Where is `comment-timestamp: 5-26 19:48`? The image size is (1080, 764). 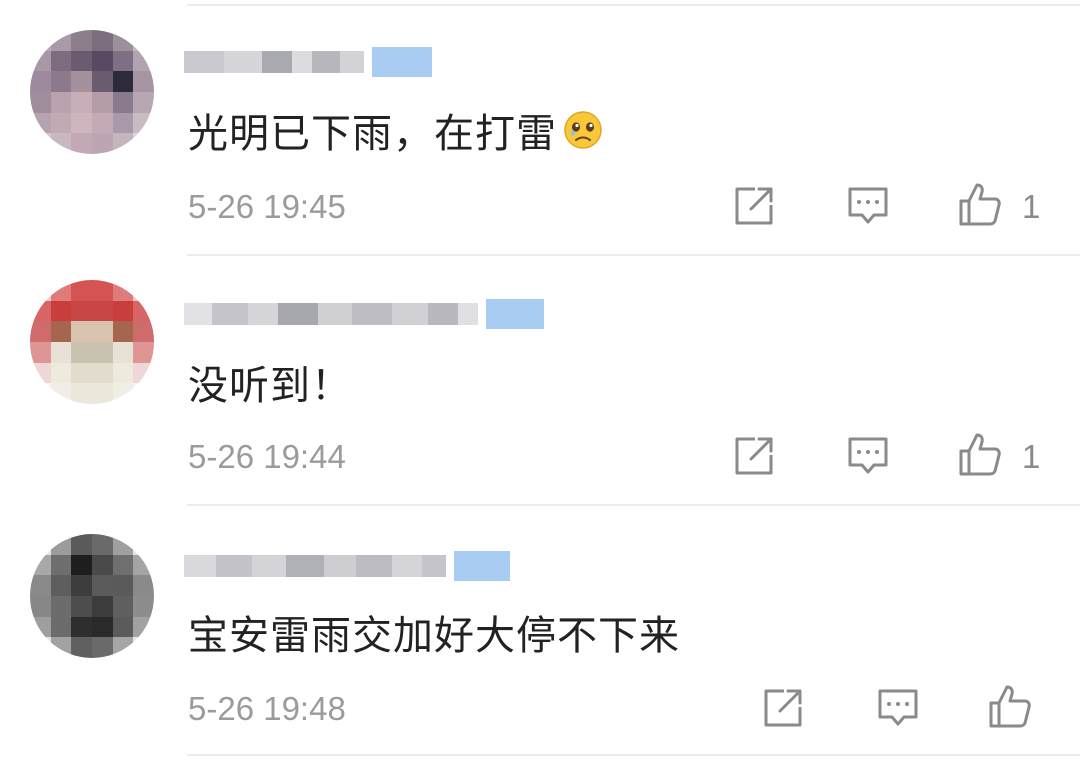 comment-timestamp: 5-26 19:48 is located at coordinates (267, 708).